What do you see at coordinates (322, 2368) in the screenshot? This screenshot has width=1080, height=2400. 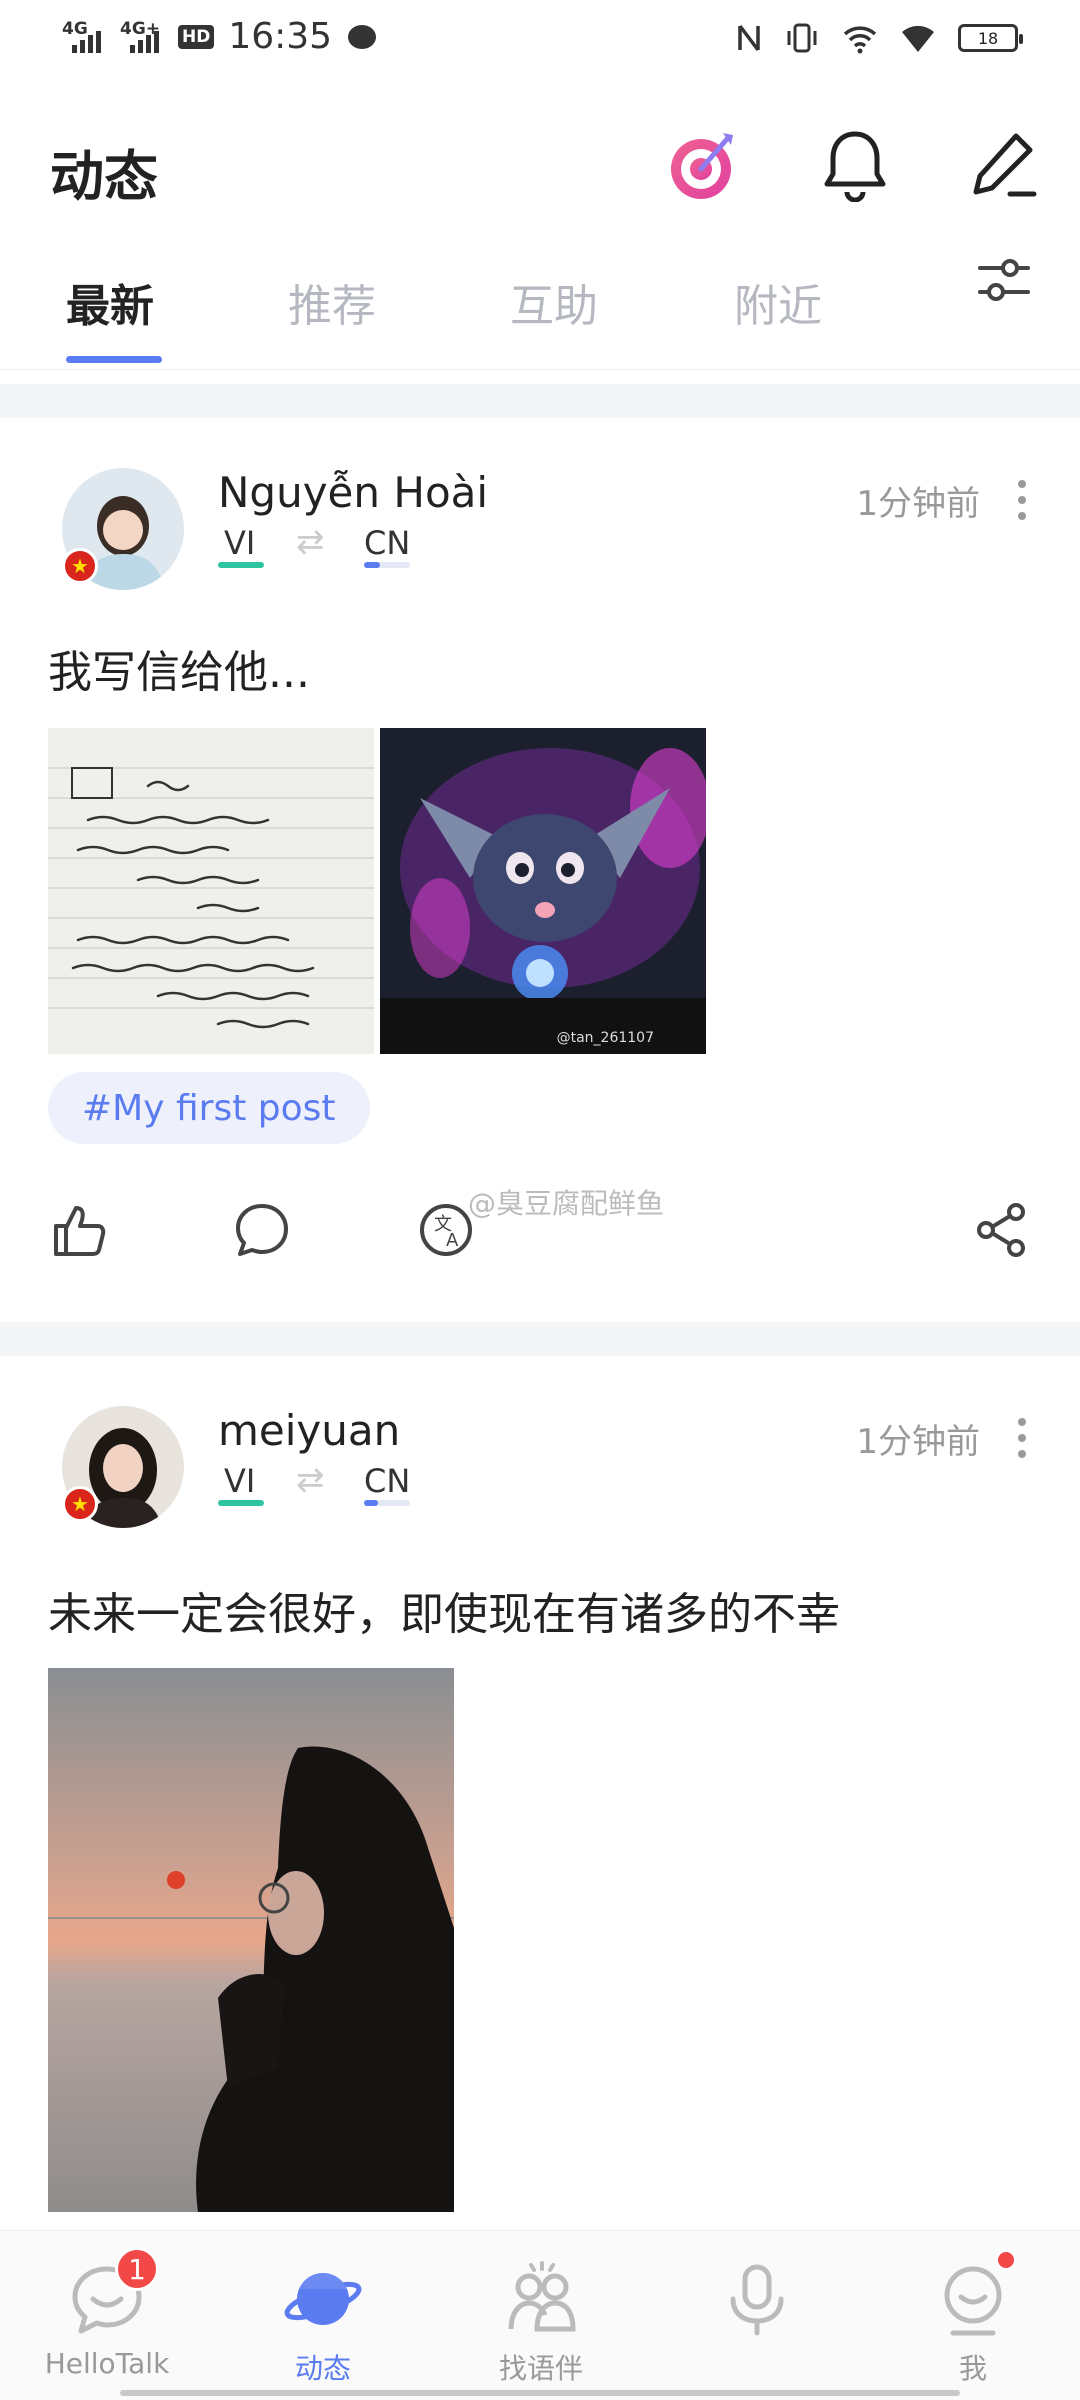 I see `nav-label: 动态` at bounding box center [322, 2368].